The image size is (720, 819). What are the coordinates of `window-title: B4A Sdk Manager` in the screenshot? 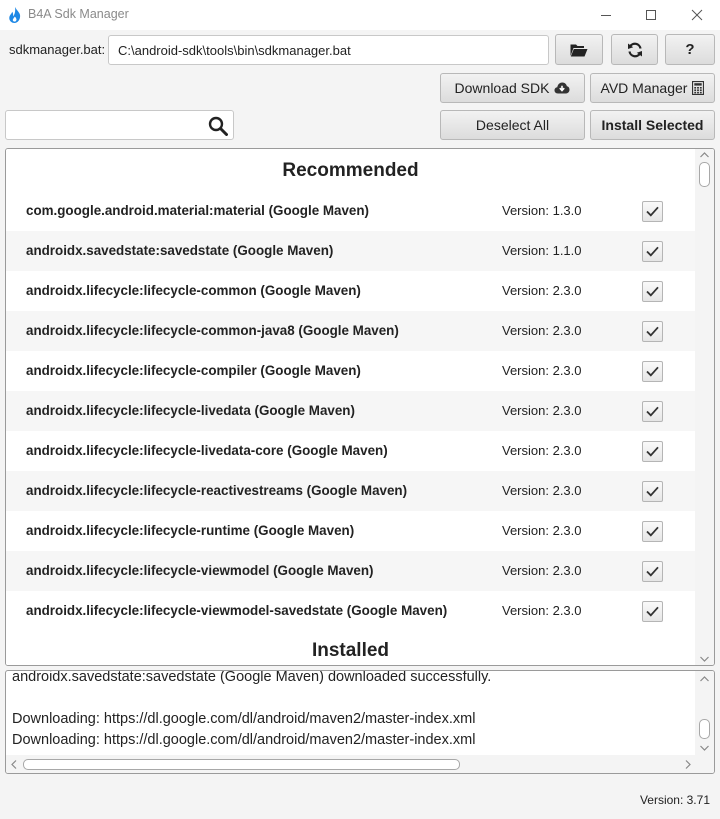 It's located at (78, 14).